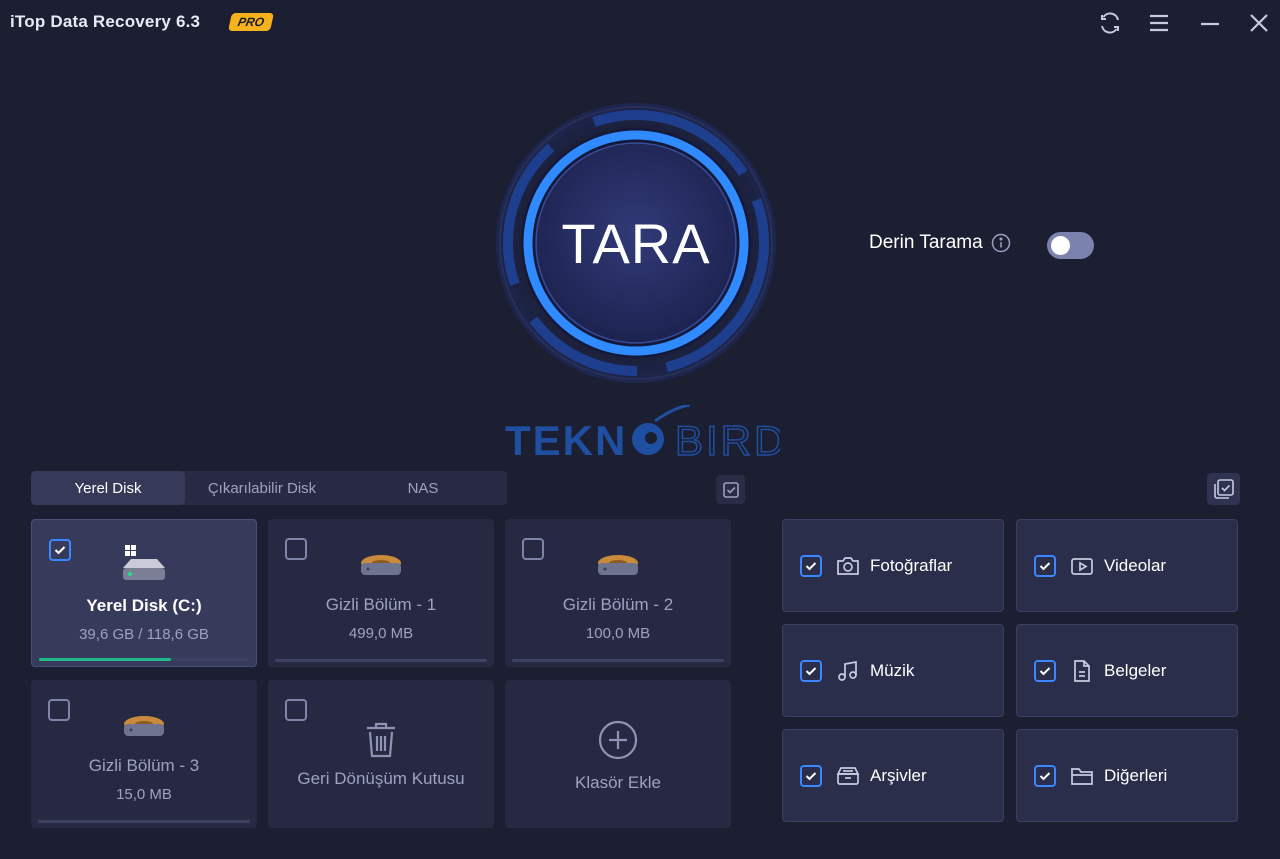  What do you see at coordinates (144, 754) in the screenshot?
I see `disk-card-hidden-3: Gizli Bölüm - 3 15,0 MB` at bounding box center [144, 754].